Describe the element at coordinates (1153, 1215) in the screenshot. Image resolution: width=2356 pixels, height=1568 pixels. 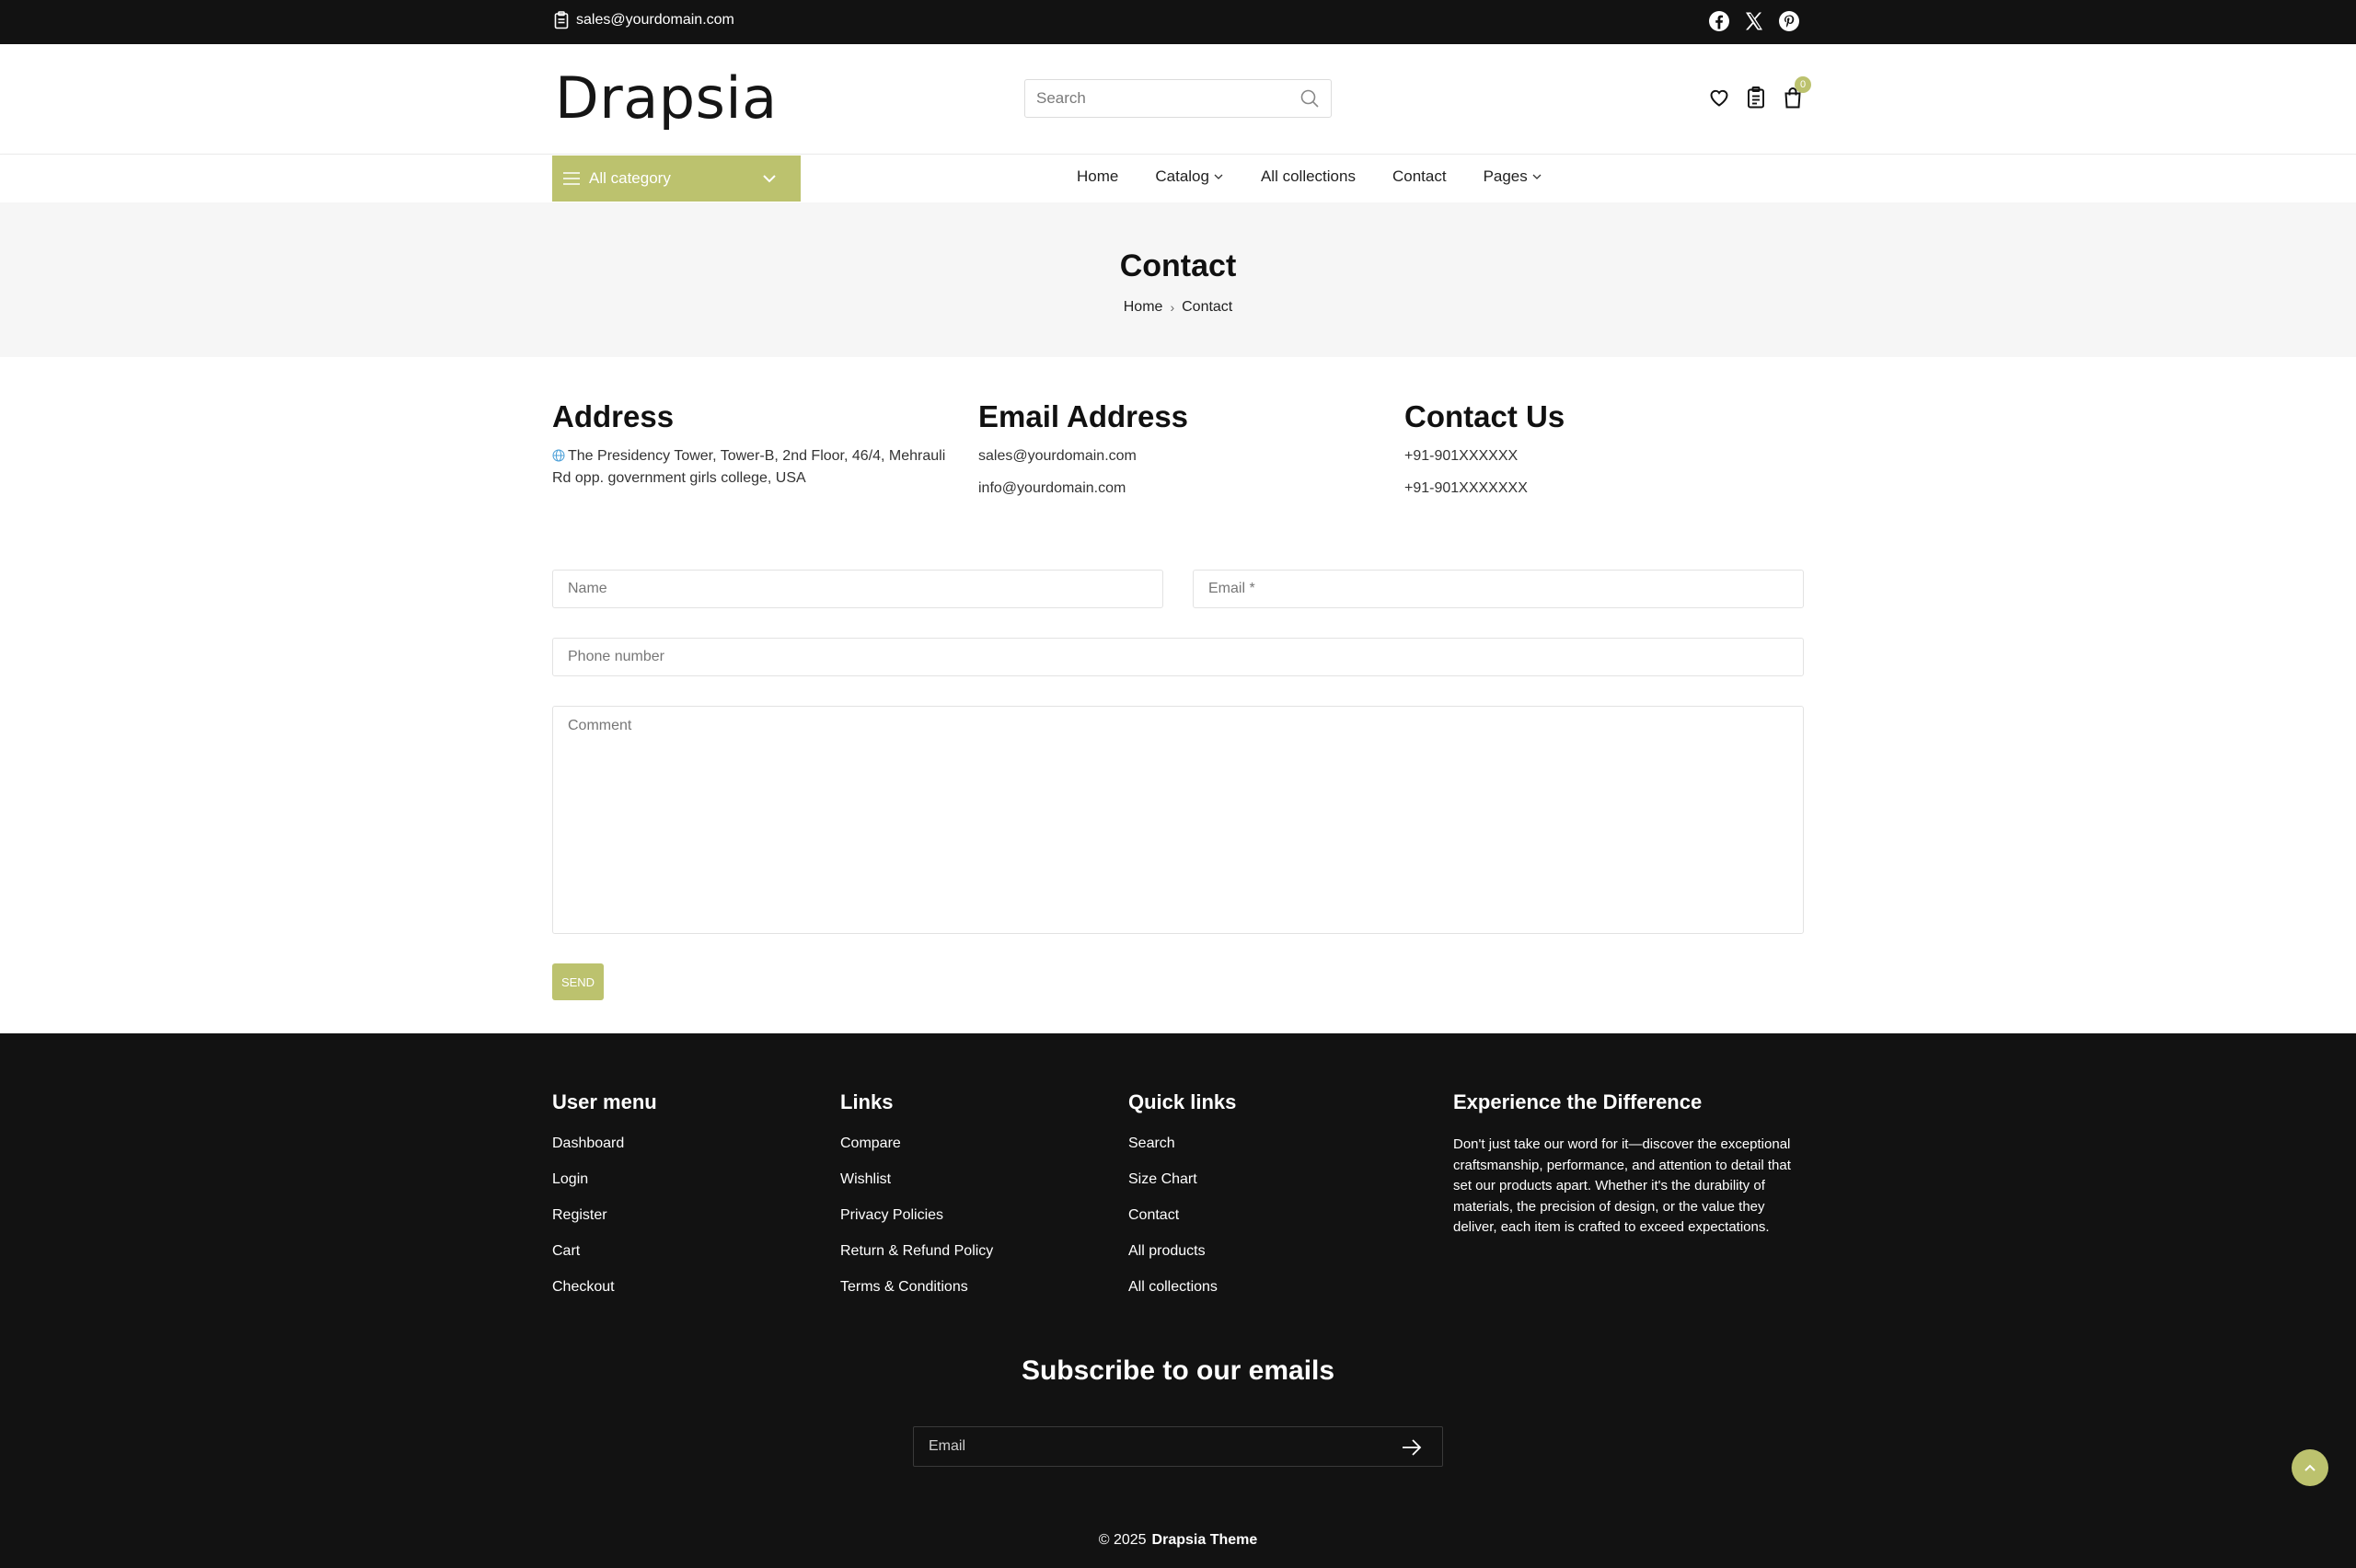
I see `footer-link-contact: Contact` at that location.